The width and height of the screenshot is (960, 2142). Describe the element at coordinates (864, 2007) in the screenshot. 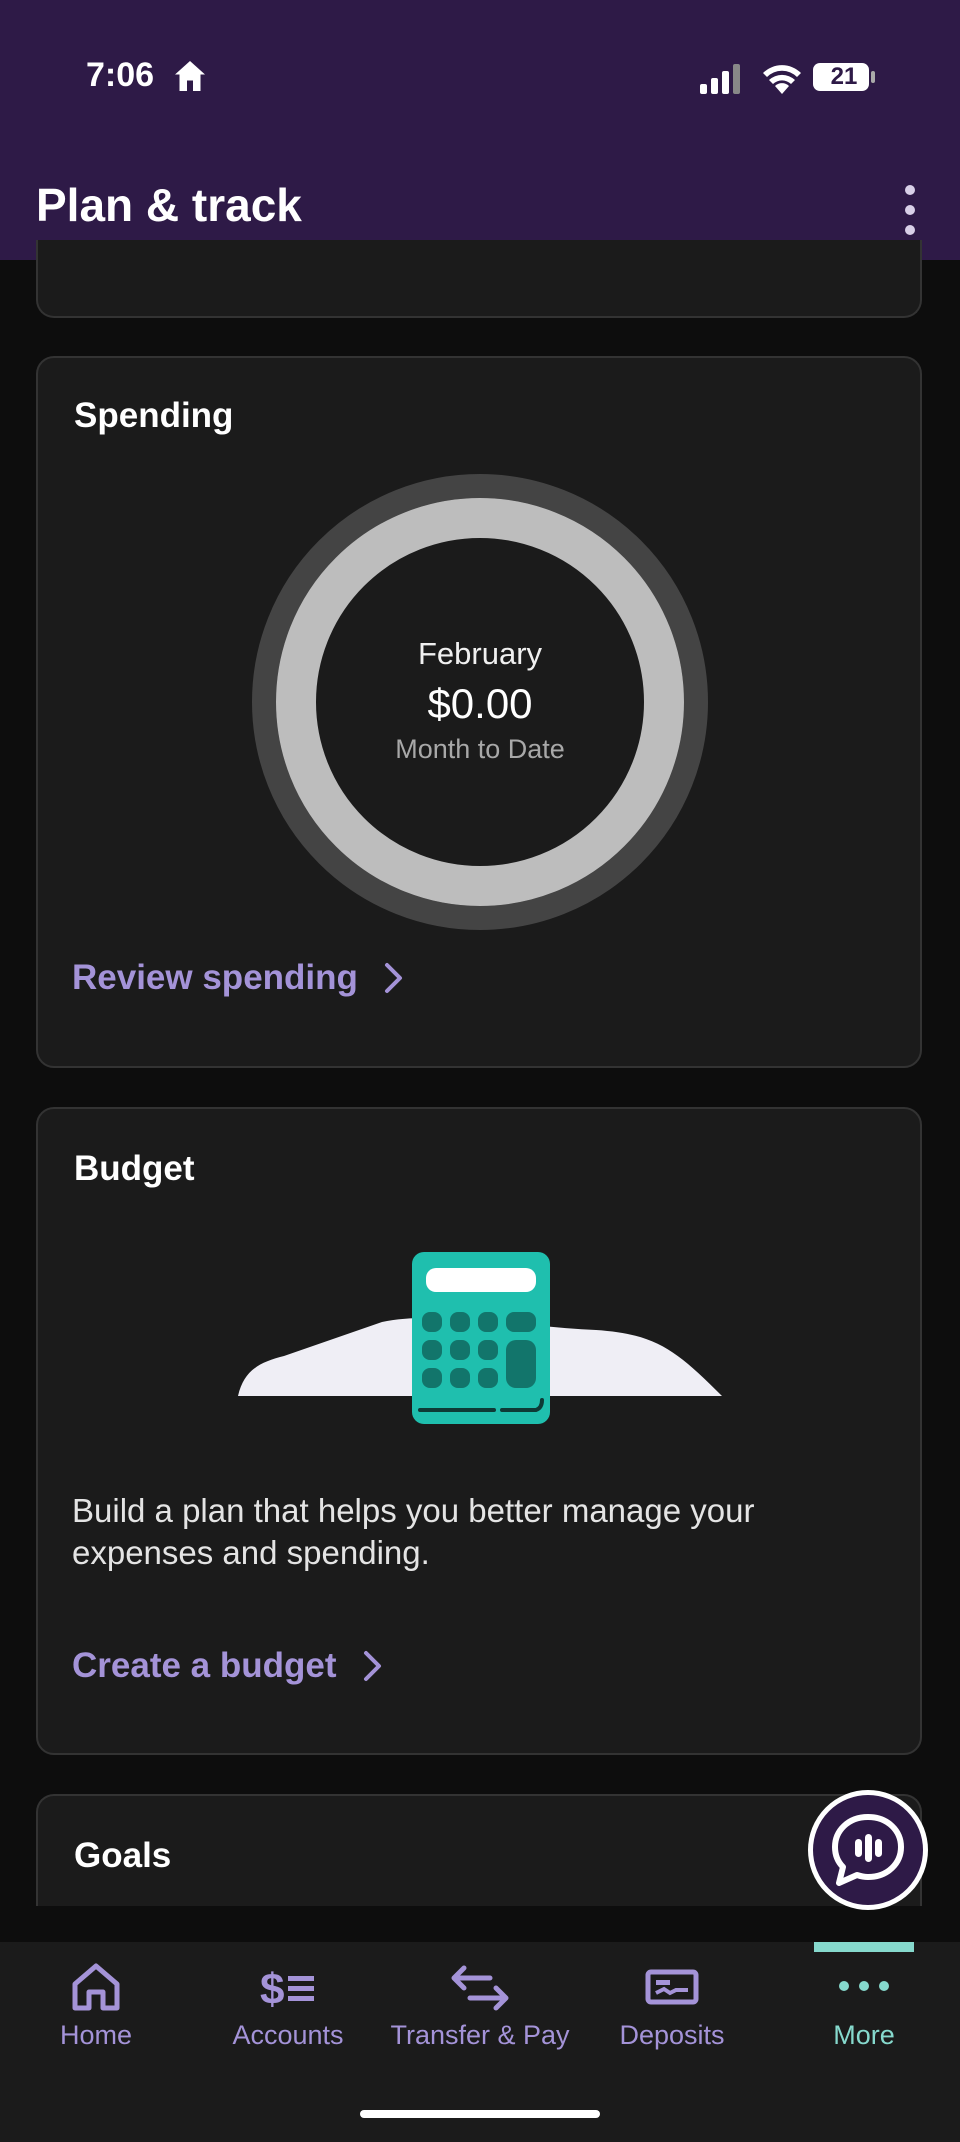

I see `nav-more: More` at that location.